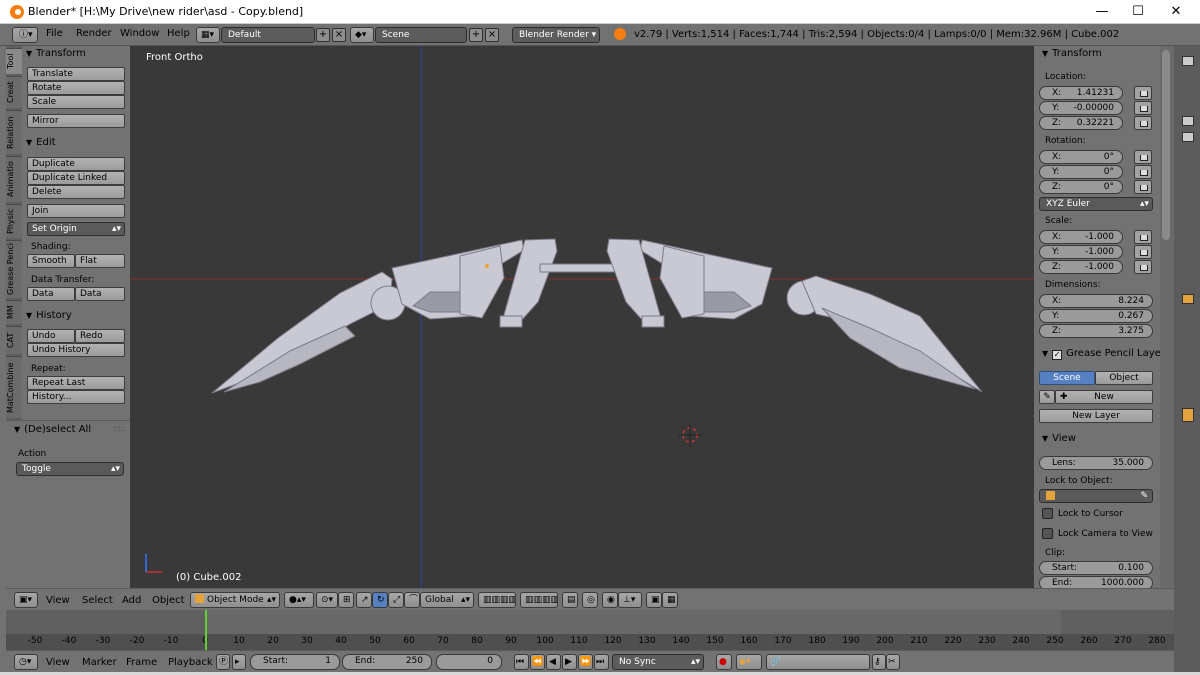 The width and height of the screenshot is (1200, 675). What do you see at coordinates (1081, 267) in the screenshot?
I see `scale-z-field: Z: -1.000` at bounding box center [1081, 267].